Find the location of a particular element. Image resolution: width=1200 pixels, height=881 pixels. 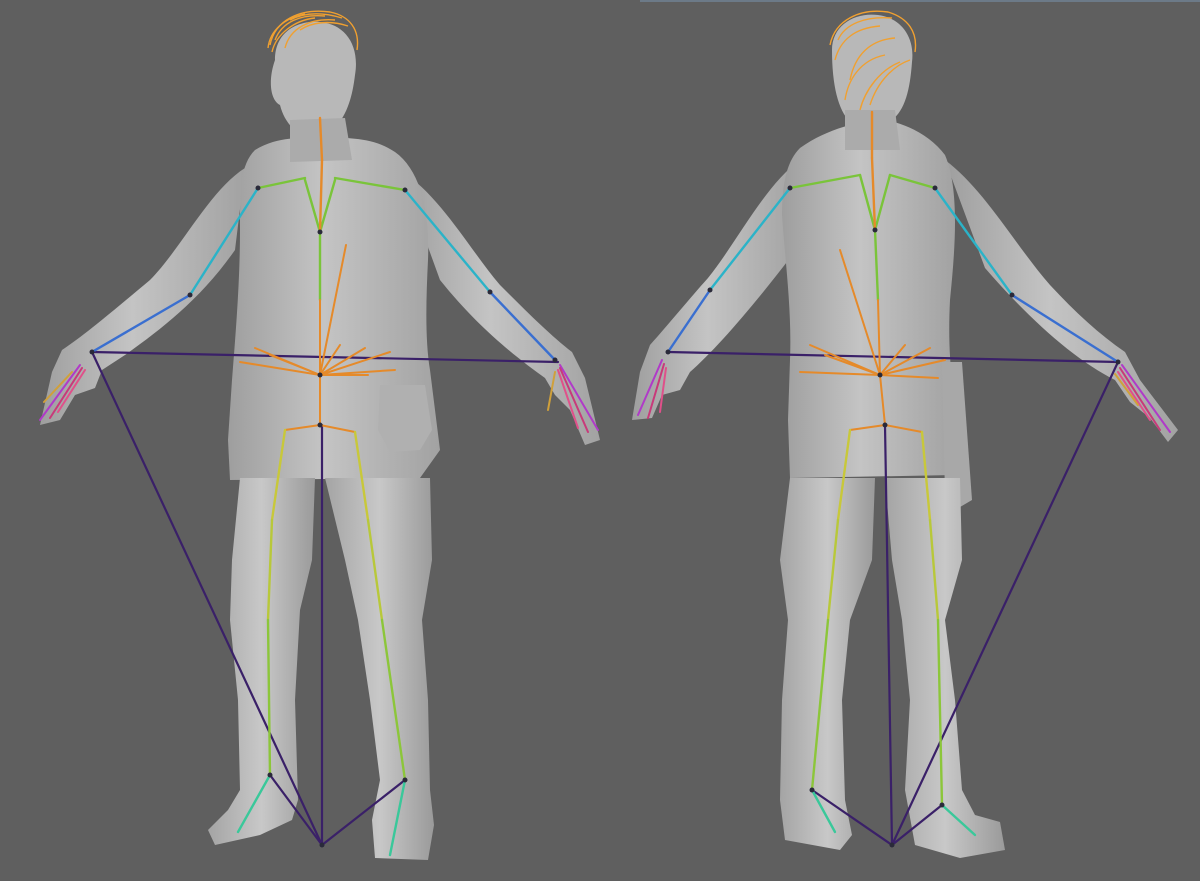

front-right-leg is located at coordinates (379, 669).